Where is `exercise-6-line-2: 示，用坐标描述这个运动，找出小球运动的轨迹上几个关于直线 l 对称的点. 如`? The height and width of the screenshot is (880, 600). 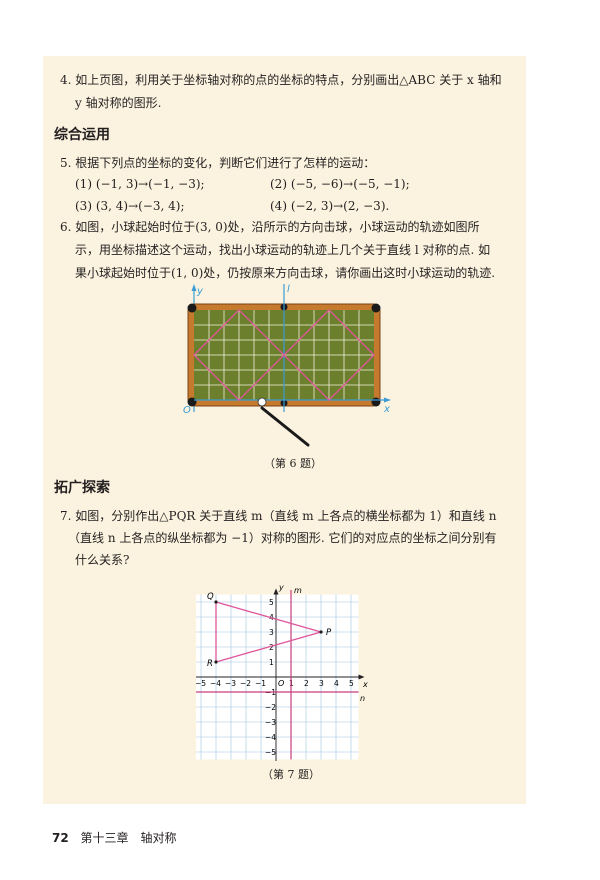
exercise-6-line-2: 示，用坐标描述这个运动，找出小球运动的轨迹上几个关于直线 l 对称的点. 如 is located at coordinates (283, 250).